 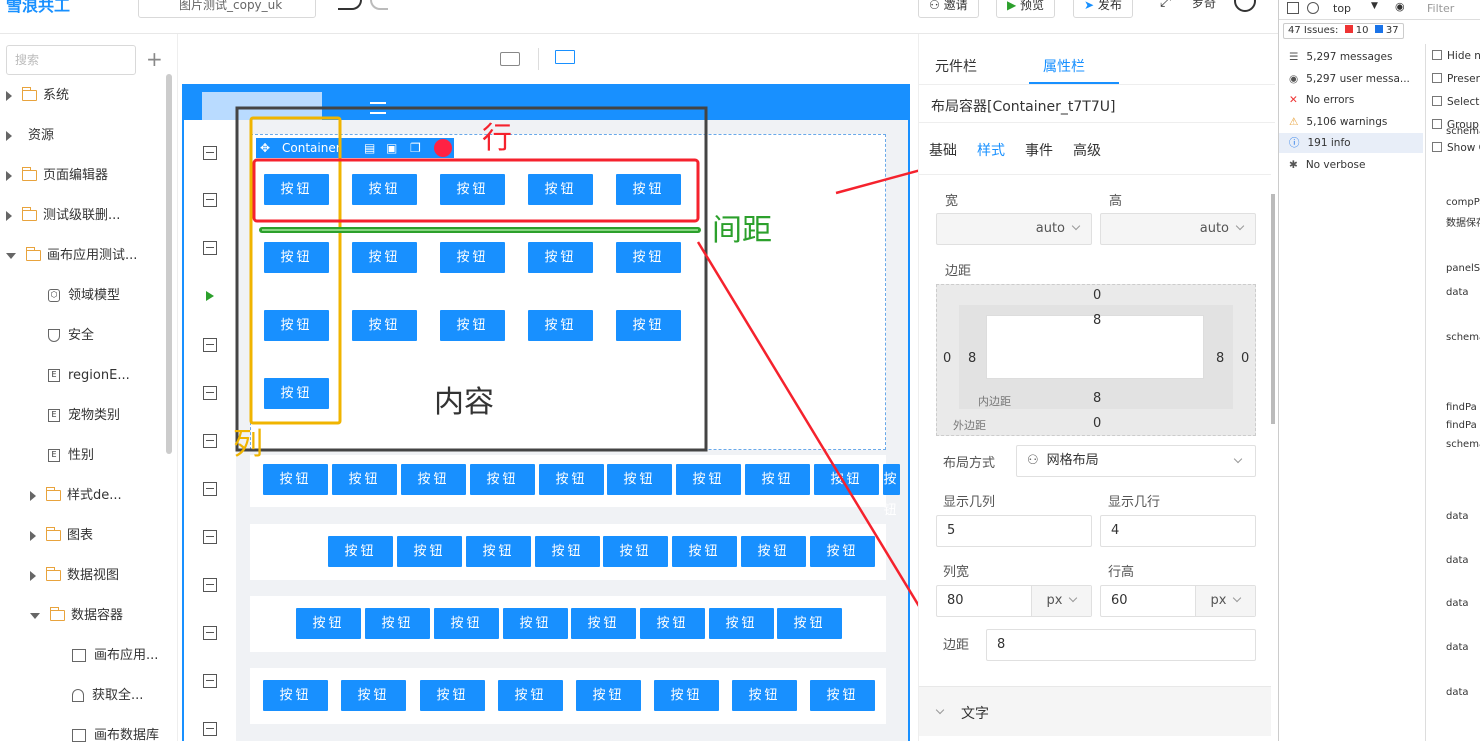 What do you see at coordinates (1456, 148) in the screenshot?
I see `console-setting-checkbox: Show C` at bounding box center [1456, 148].